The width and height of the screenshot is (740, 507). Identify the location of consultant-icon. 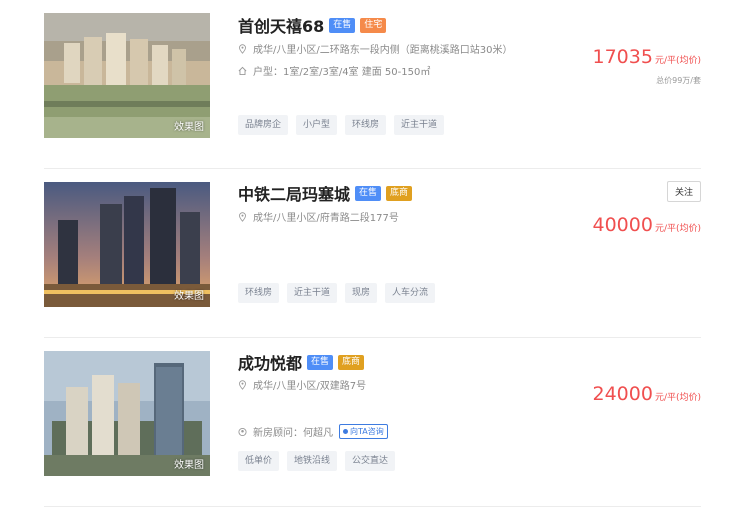
(242, 431).